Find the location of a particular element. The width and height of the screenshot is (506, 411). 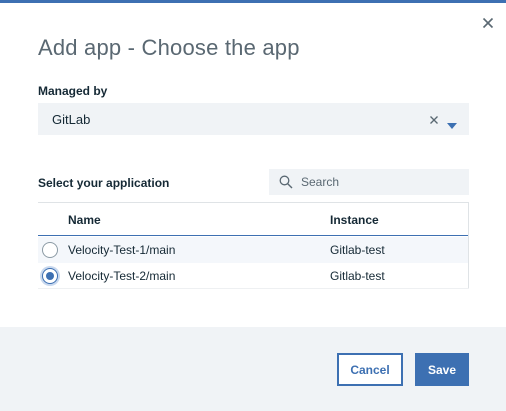

search-input is located at coordinates (381, 182).